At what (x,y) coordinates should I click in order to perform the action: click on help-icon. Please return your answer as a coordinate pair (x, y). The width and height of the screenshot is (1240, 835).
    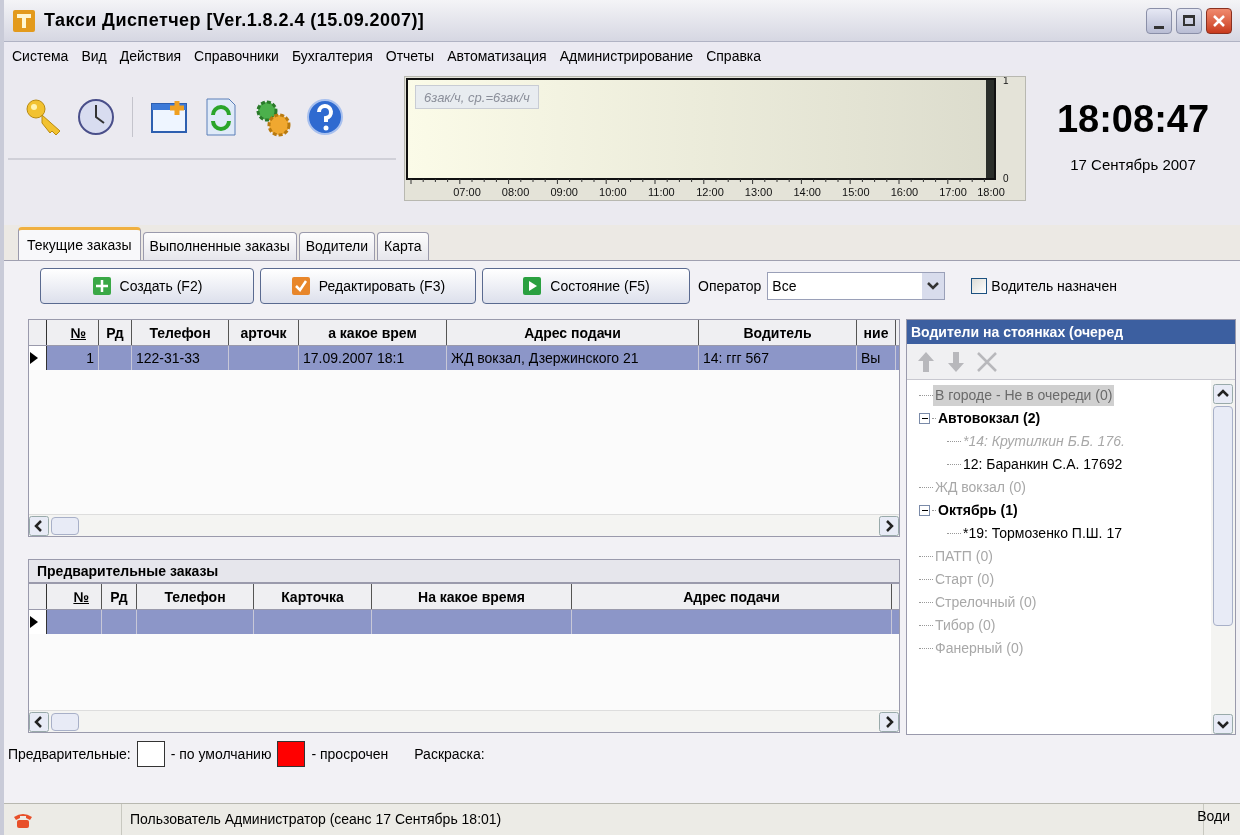
    Looking at the image, I should click on (325, 117).